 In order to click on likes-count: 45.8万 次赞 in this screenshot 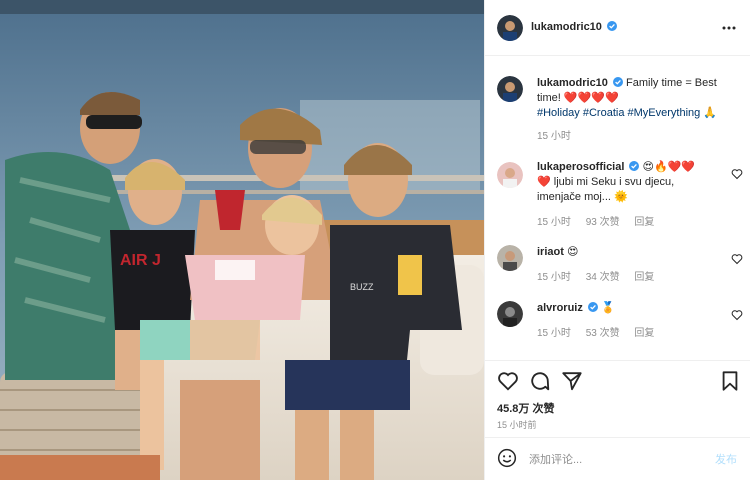, I will do `click(525, 408)`.